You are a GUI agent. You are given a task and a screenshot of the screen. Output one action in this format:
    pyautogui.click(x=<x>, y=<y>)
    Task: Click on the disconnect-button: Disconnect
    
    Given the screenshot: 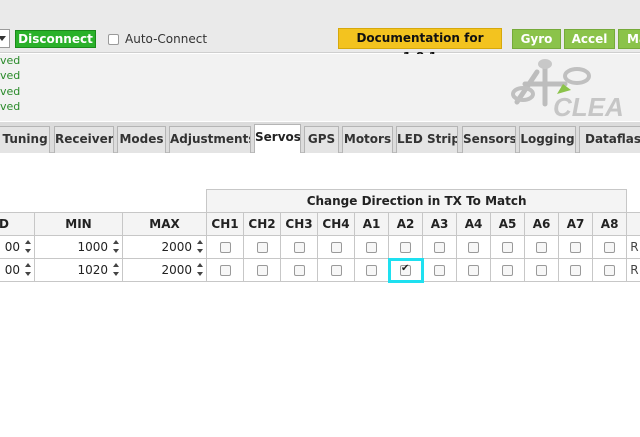 What is the action you would take?
    pyautogui.click(x=55, y=39)
    